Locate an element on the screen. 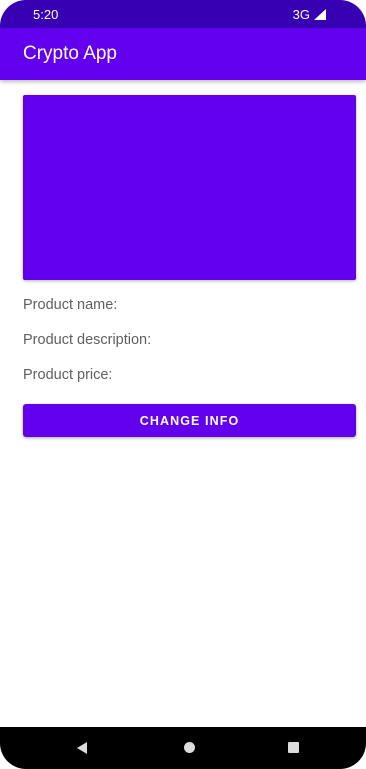  product-description-label: Product description: is located at coordinates (87, 340).